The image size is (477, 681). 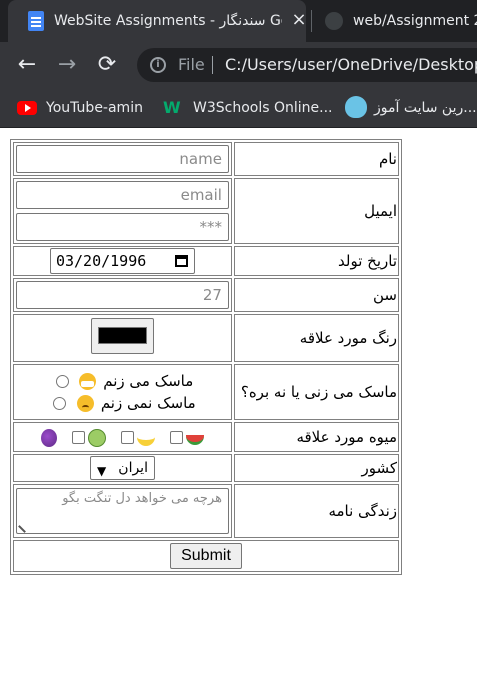 I want to click on birthdate-value: 03/20/1996, so click(x=101, y=261).